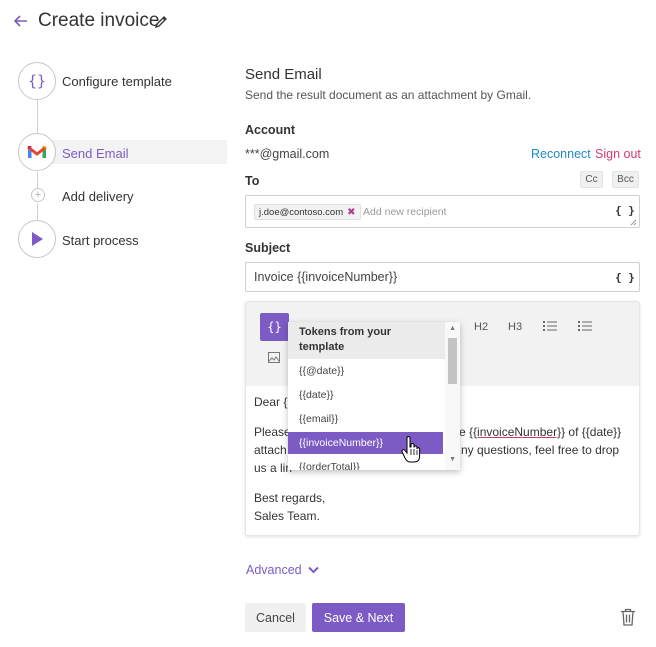 The width and height of the screenshot is (656, 647). Describe the element at coordinates (21, 21) in the screenshot. I see `back-arrow-icon` at that location.